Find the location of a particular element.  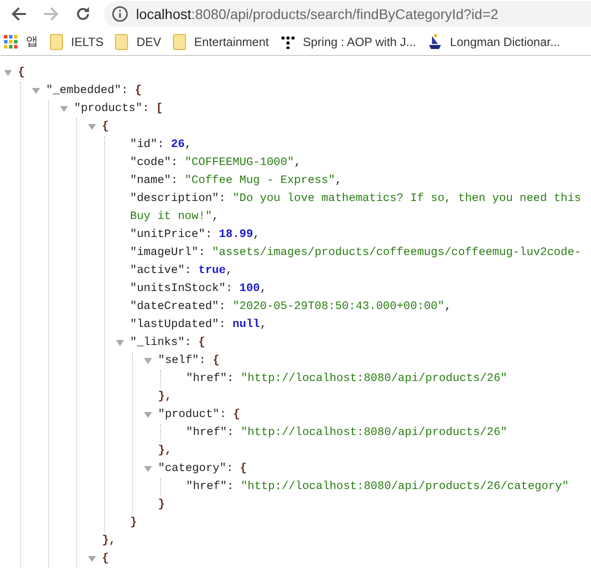

json-key: "category": is located at coordinates (196, 469).